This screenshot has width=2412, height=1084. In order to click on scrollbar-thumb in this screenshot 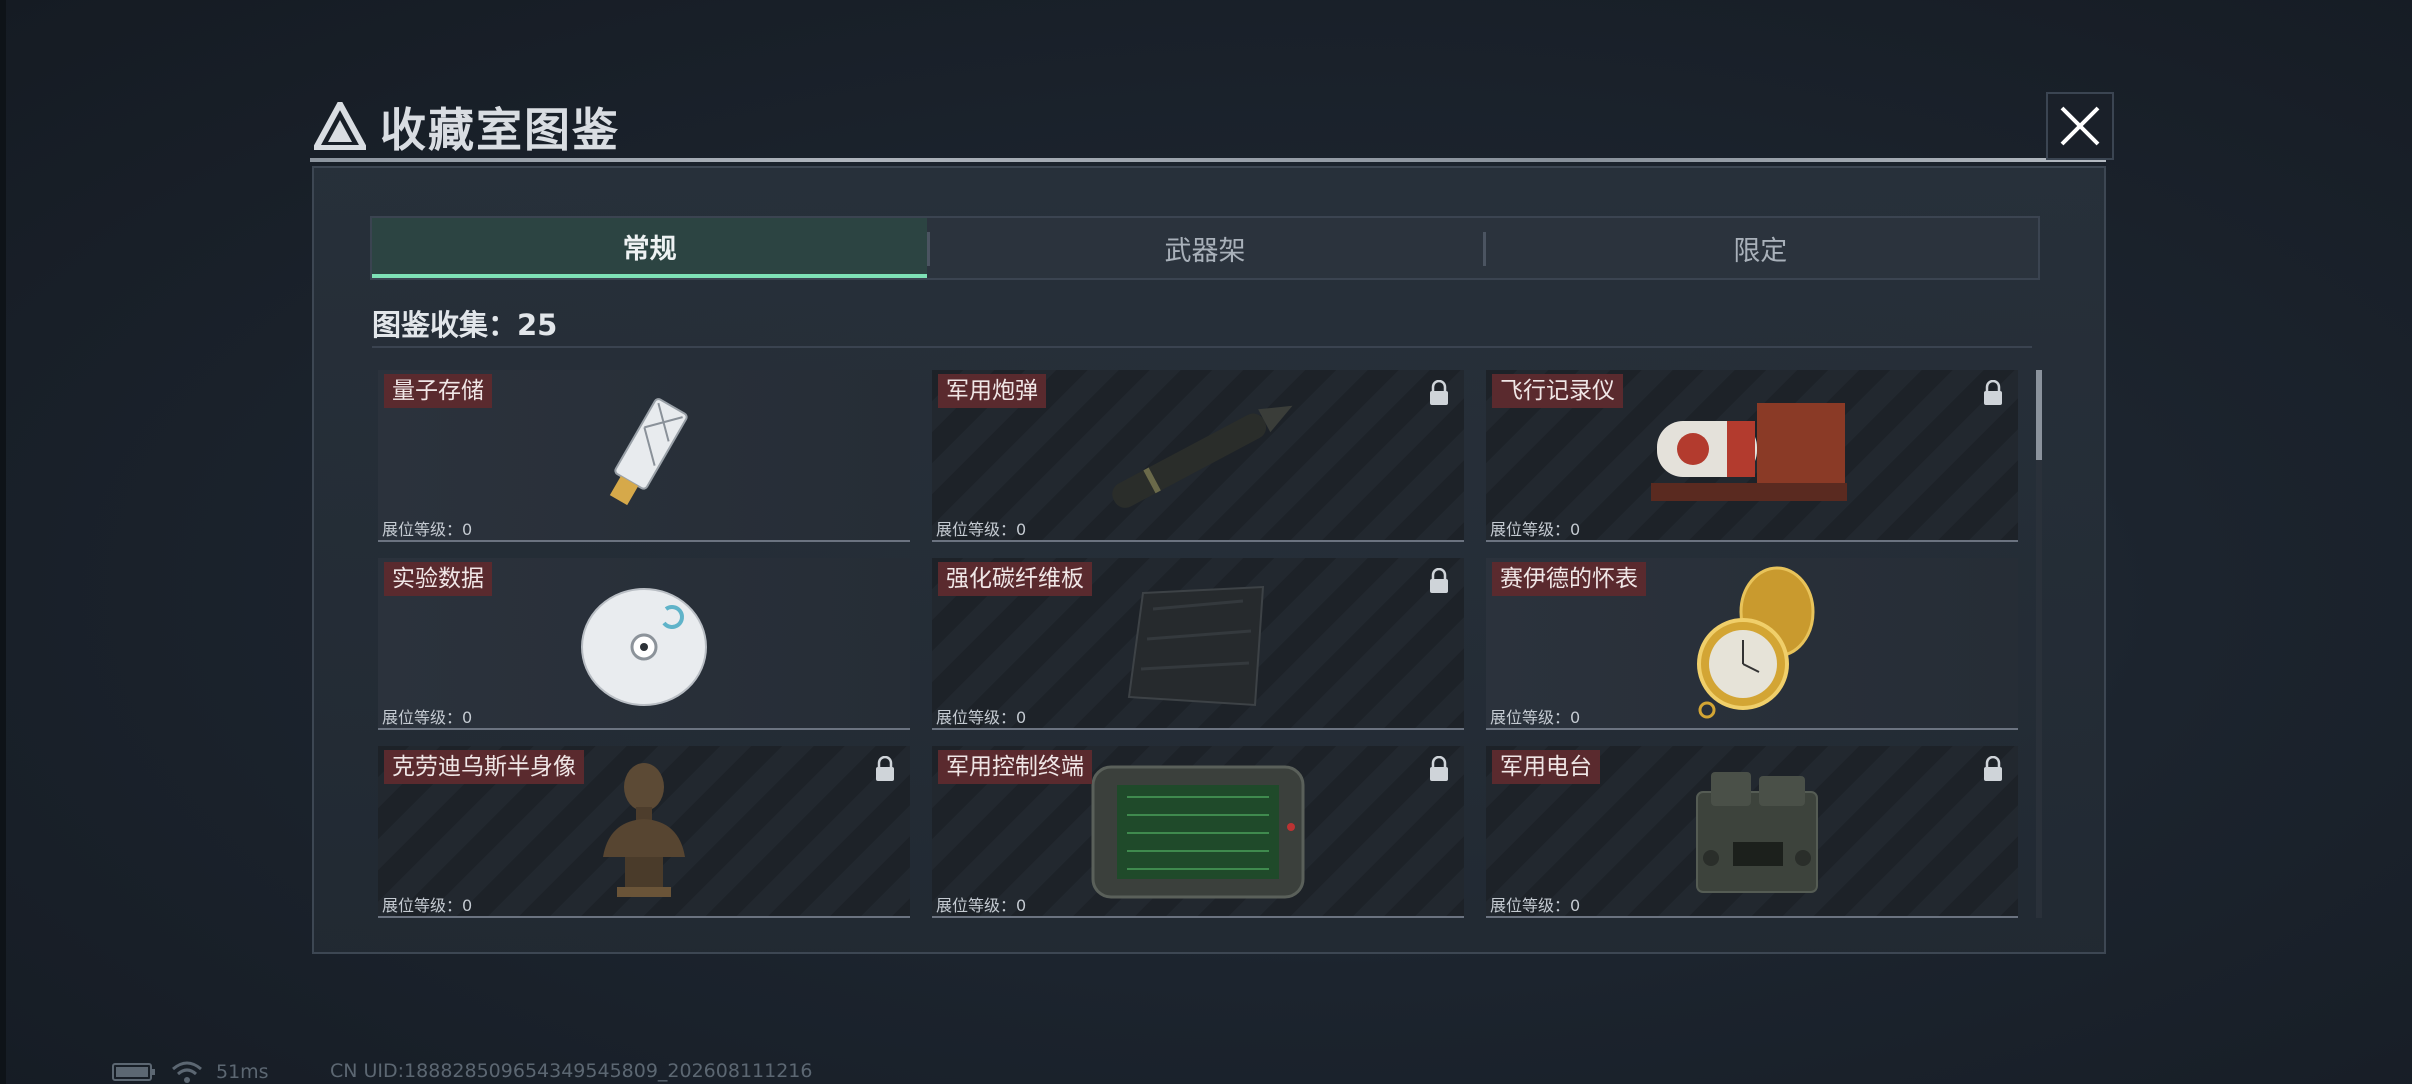, I will do `click(2039, 415)`.